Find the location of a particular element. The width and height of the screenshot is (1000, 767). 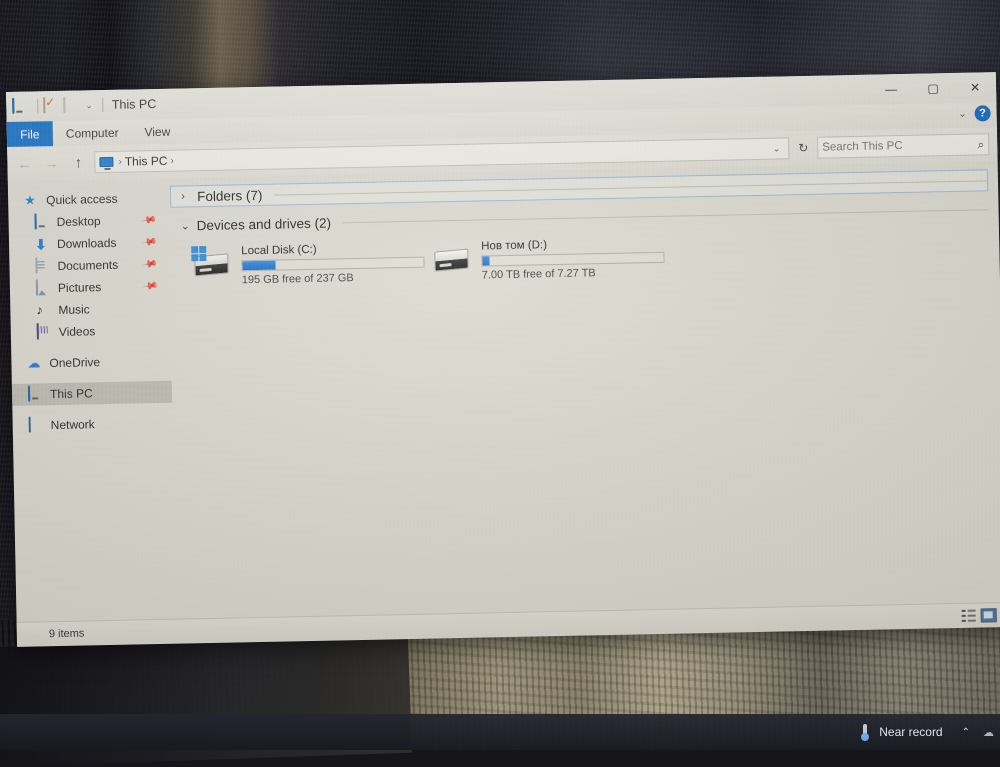

expand-ribbon-chevron-icon: ⌄ is located at coordinates (962, 113).